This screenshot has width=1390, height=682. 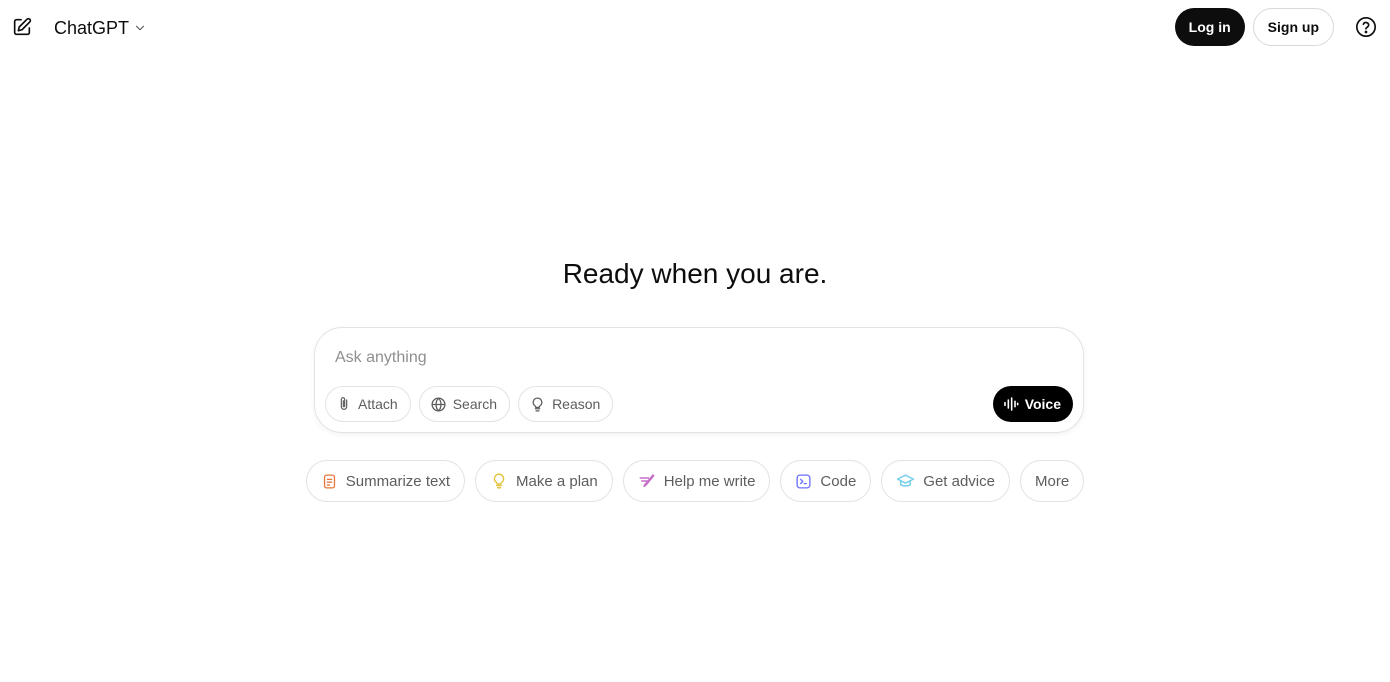 I want to click on suggestion-label: More, so click(x=1052, y=481).